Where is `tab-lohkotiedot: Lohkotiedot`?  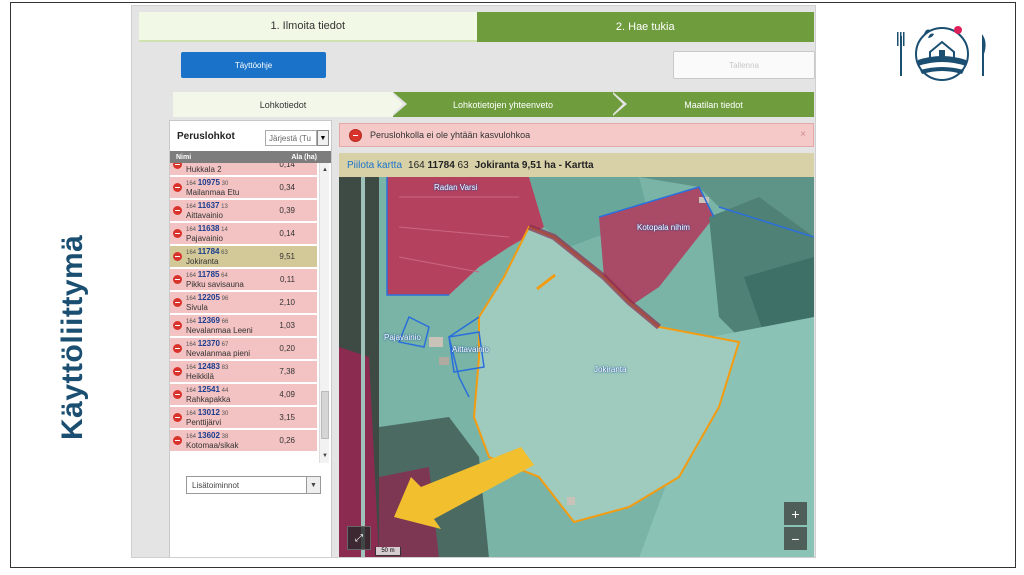
tab-lohkotiedot: Lohkotiedot is located at coordinates (283, 104).